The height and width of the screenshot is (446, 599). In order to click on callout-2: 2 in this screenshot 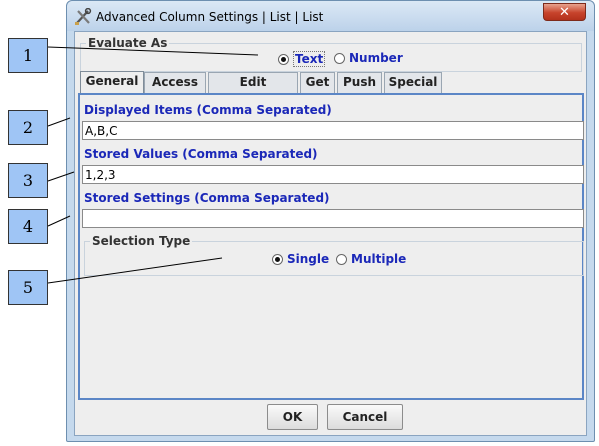, I will do `click(28, 127)`.